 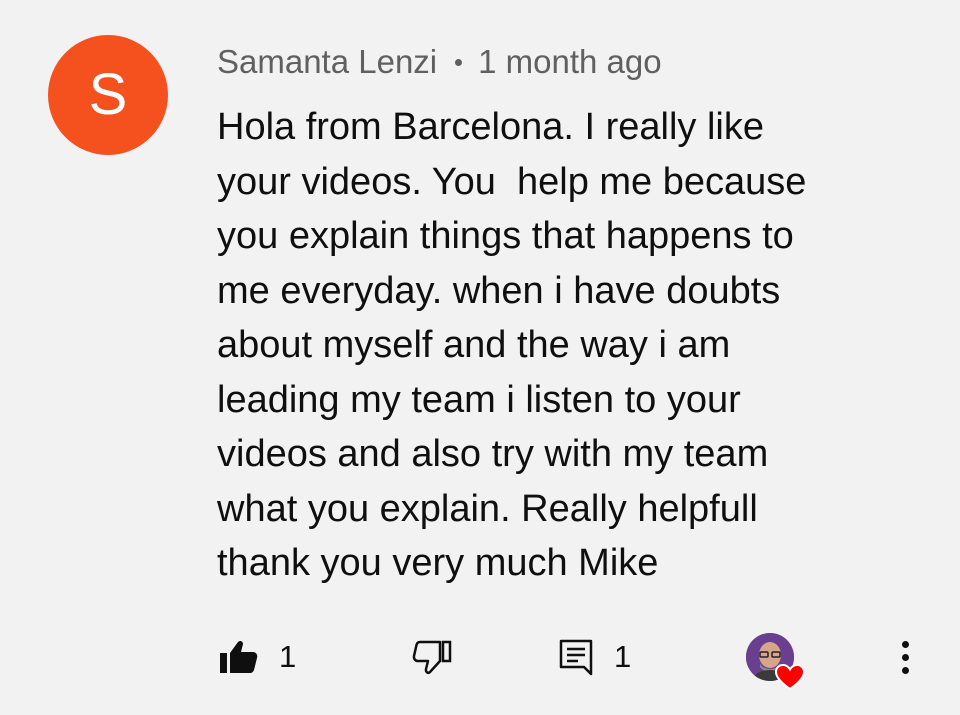 What do you see at coordinates (439, 62) in the screenshot?
I see `comment-meta: Samanta Lenzi 1 month ago` at bounding box center [439, 62].